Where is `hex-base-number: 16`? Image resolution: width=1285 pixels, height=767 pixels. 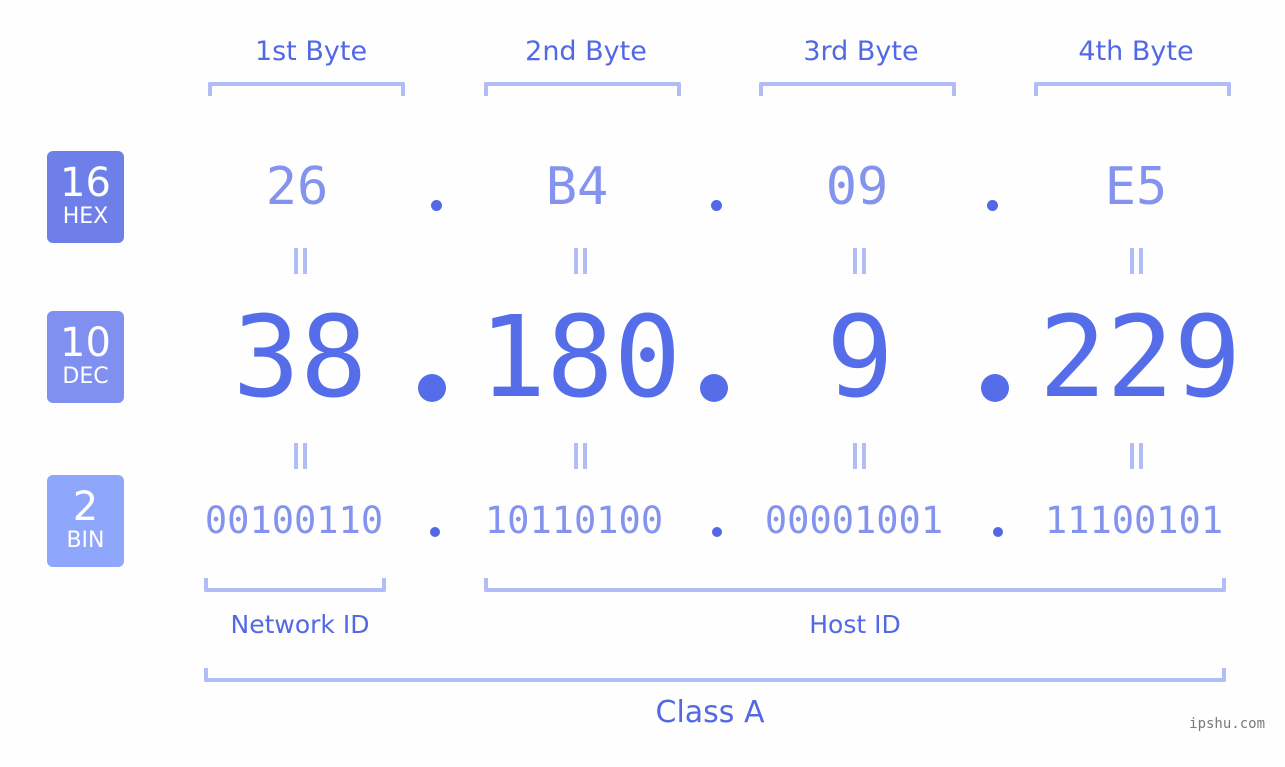
hex-base-number: 16 is located at coordinates (85, 183).